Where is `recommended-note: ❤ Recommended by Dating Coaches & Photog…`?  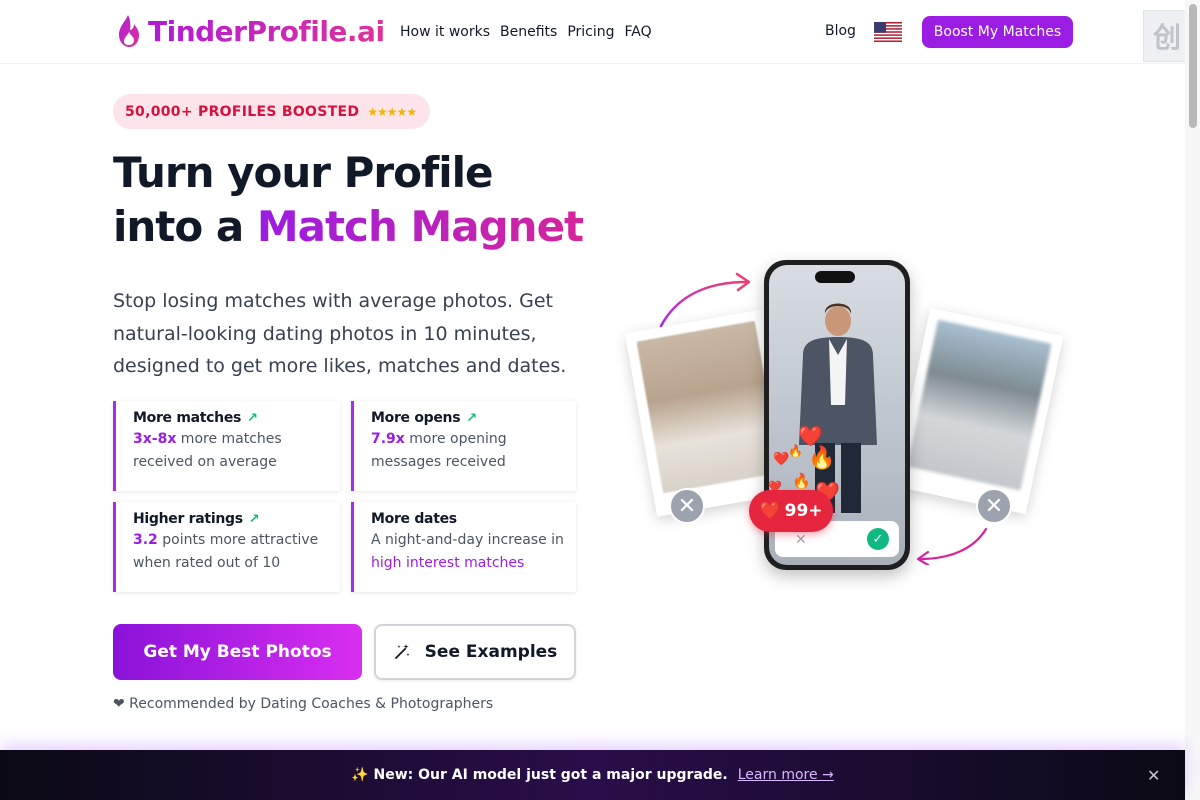 recommended-note: ❤ Recommended by Dating Coaches & Photog… is located at coordinates (303, 704).